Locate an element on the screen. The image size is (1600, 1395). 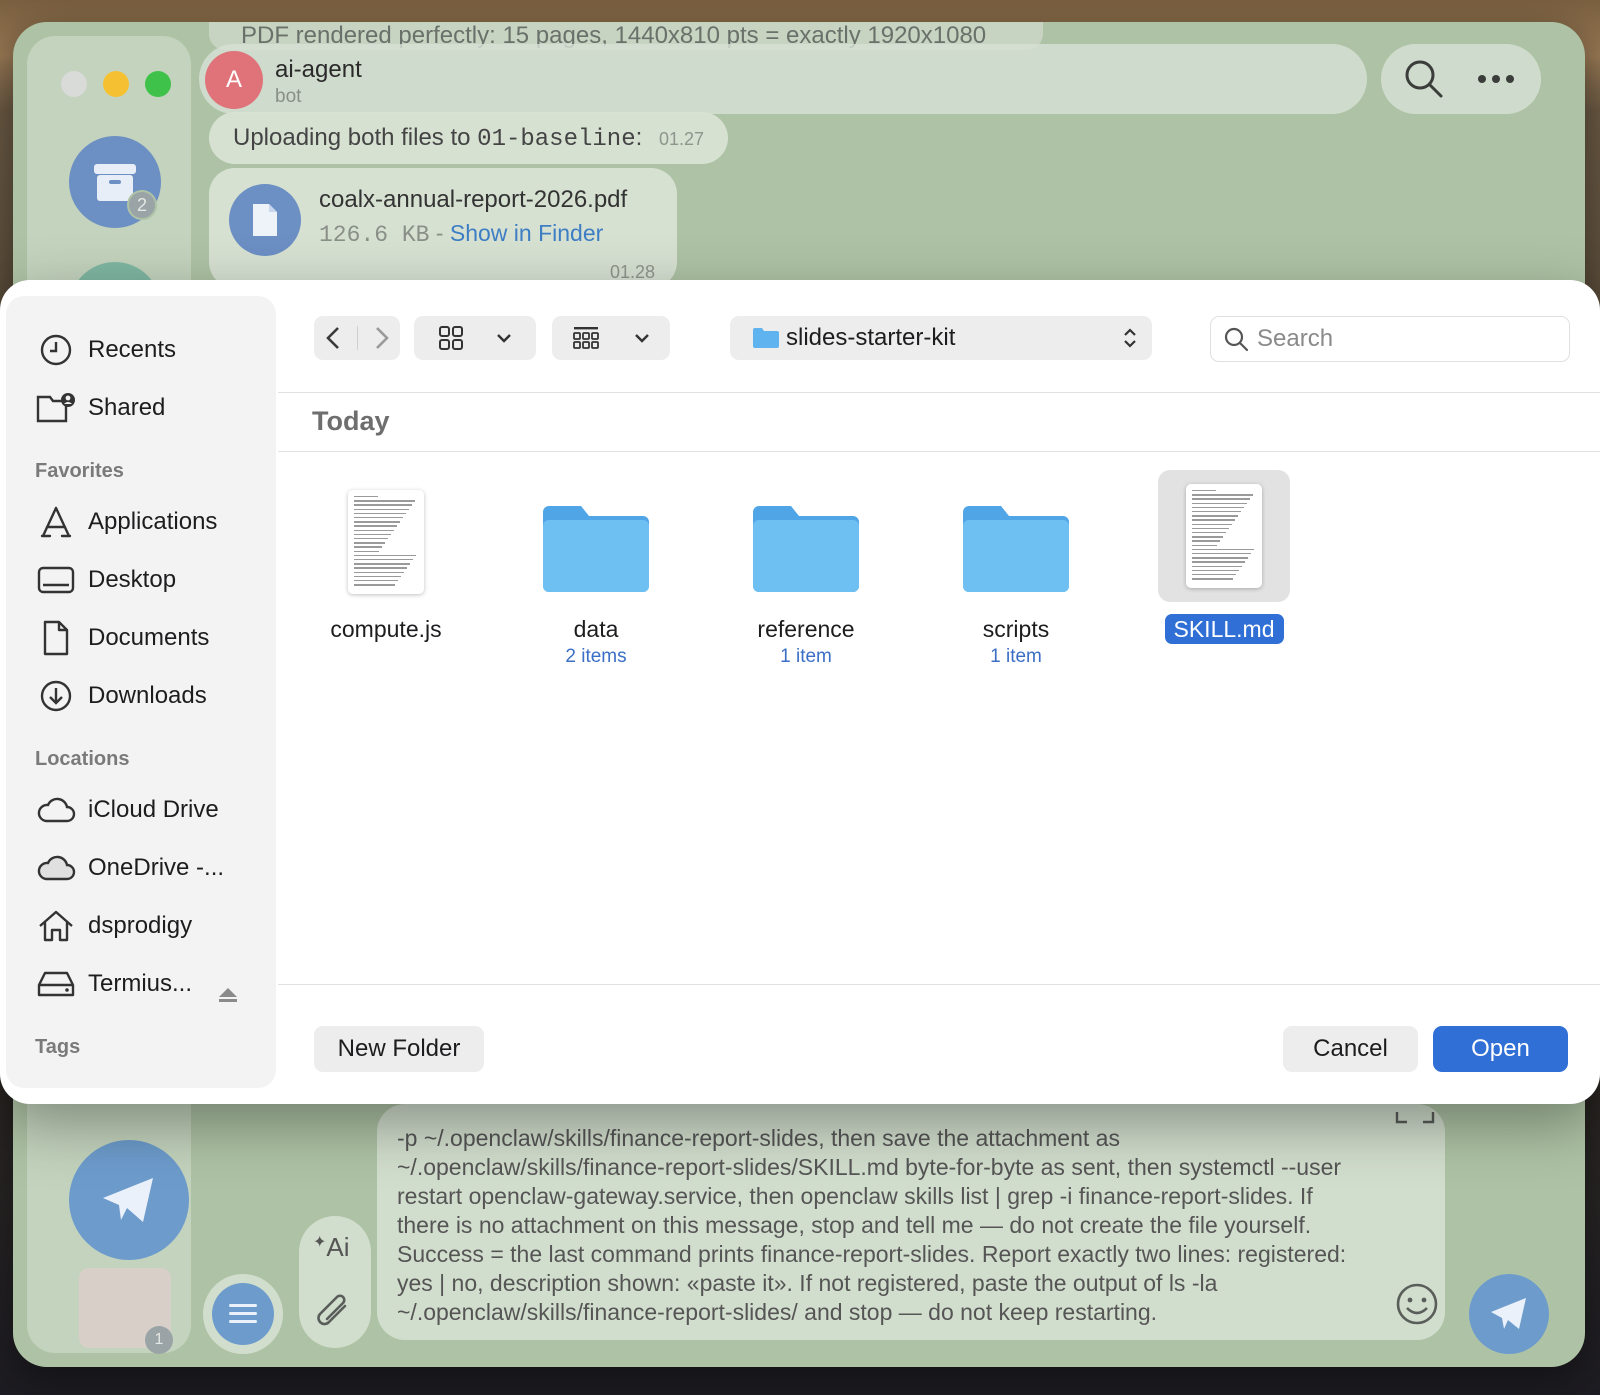
sidebar-item-icloud-drive: iCloud Drive is located at coordinates (127, 810).